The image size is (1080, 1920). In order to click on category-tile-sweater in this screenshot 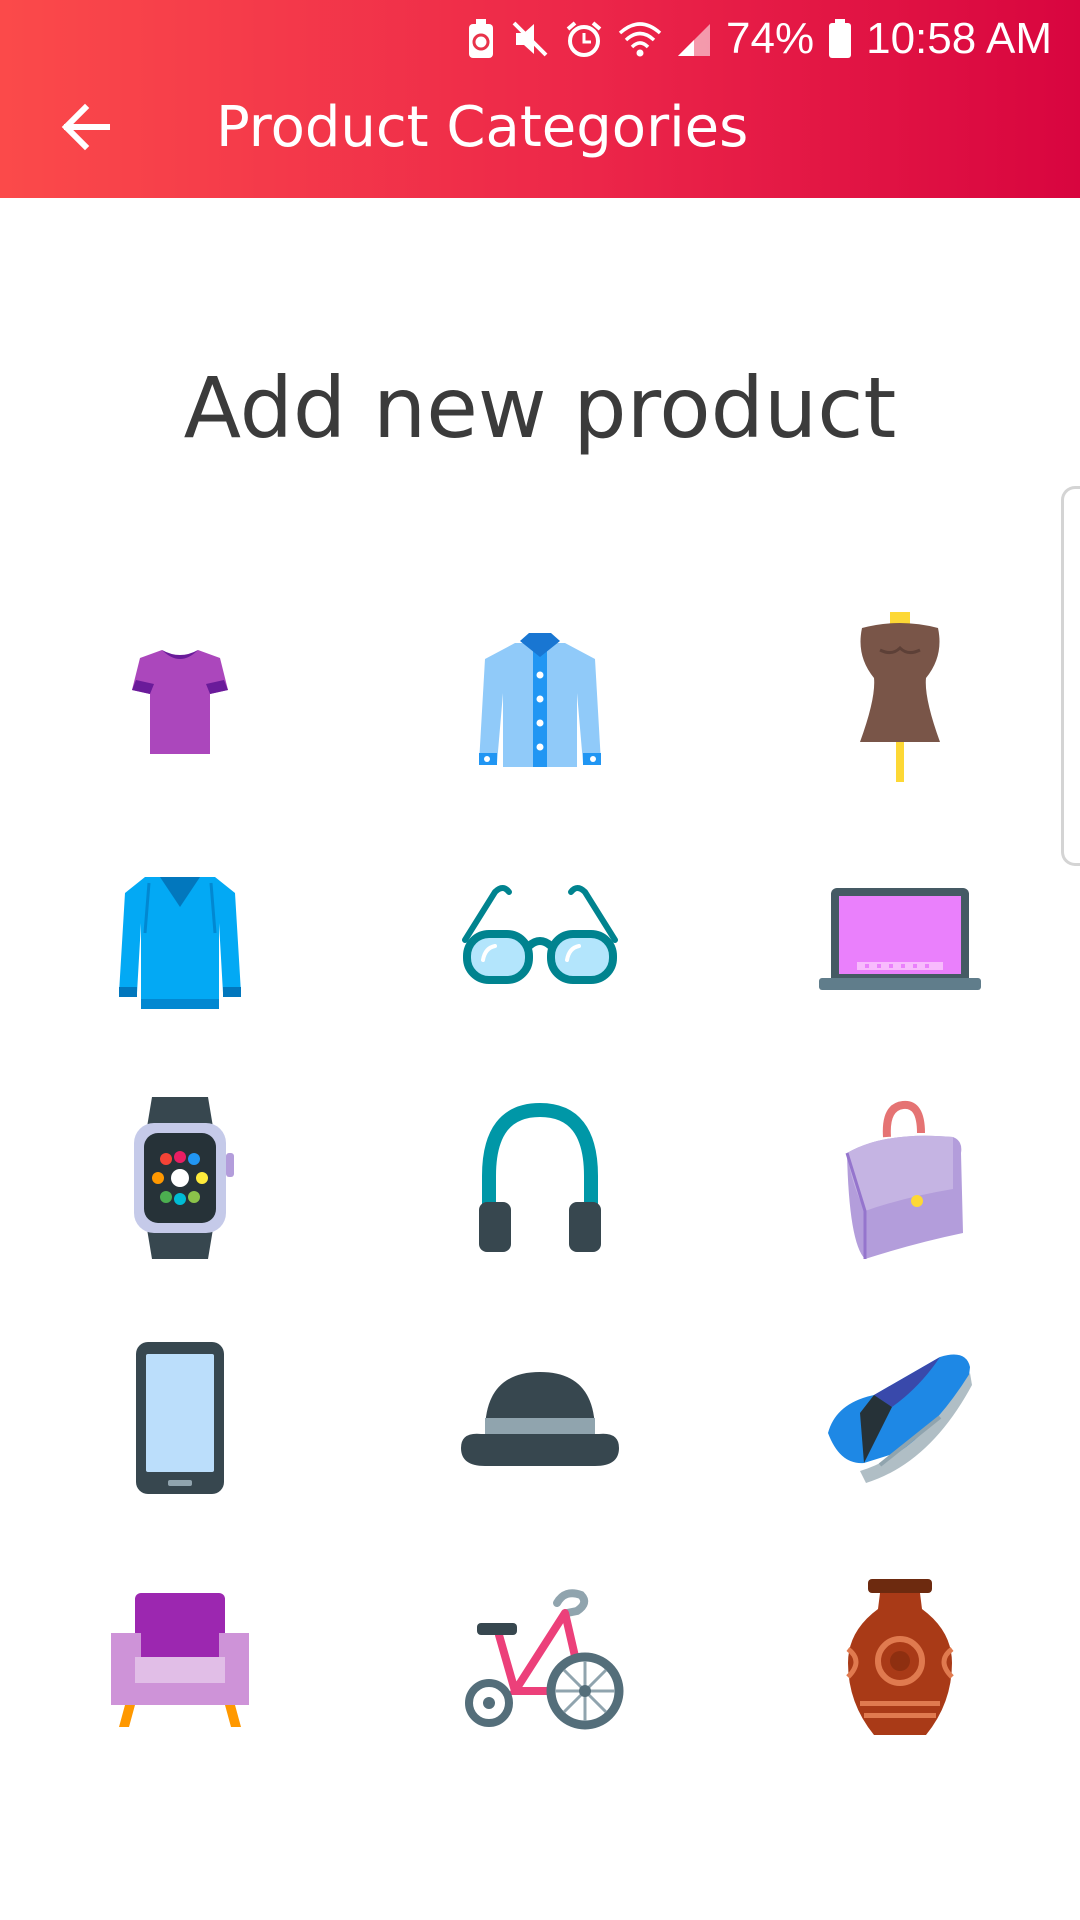, I will do `click(180, 940)`.